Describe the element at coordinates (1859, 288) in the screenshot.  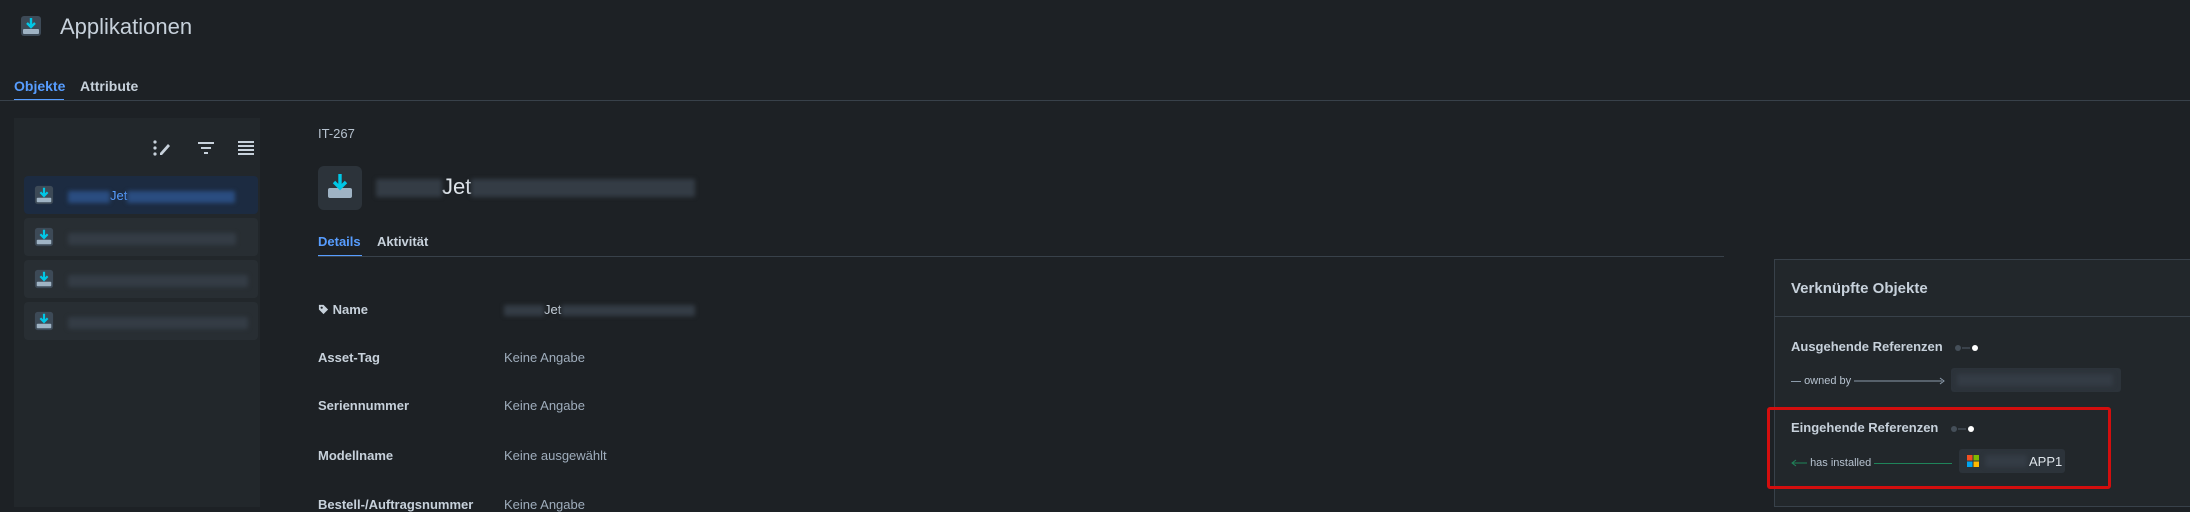
I see `linked-objects-title: Verknüpfte Objekte` at that location.